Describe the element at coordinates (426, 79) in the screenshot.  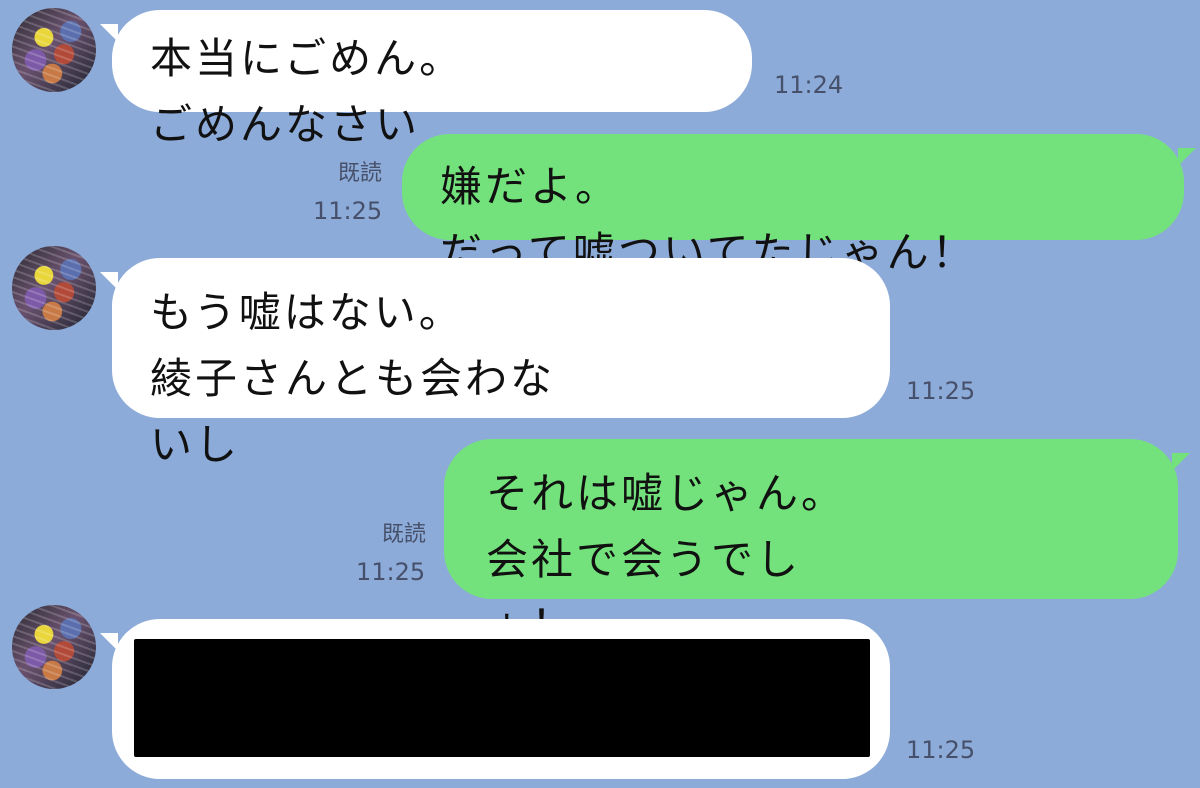
I see `received-message-bubble: 本当にごめん。ごめんなさい` at that location.